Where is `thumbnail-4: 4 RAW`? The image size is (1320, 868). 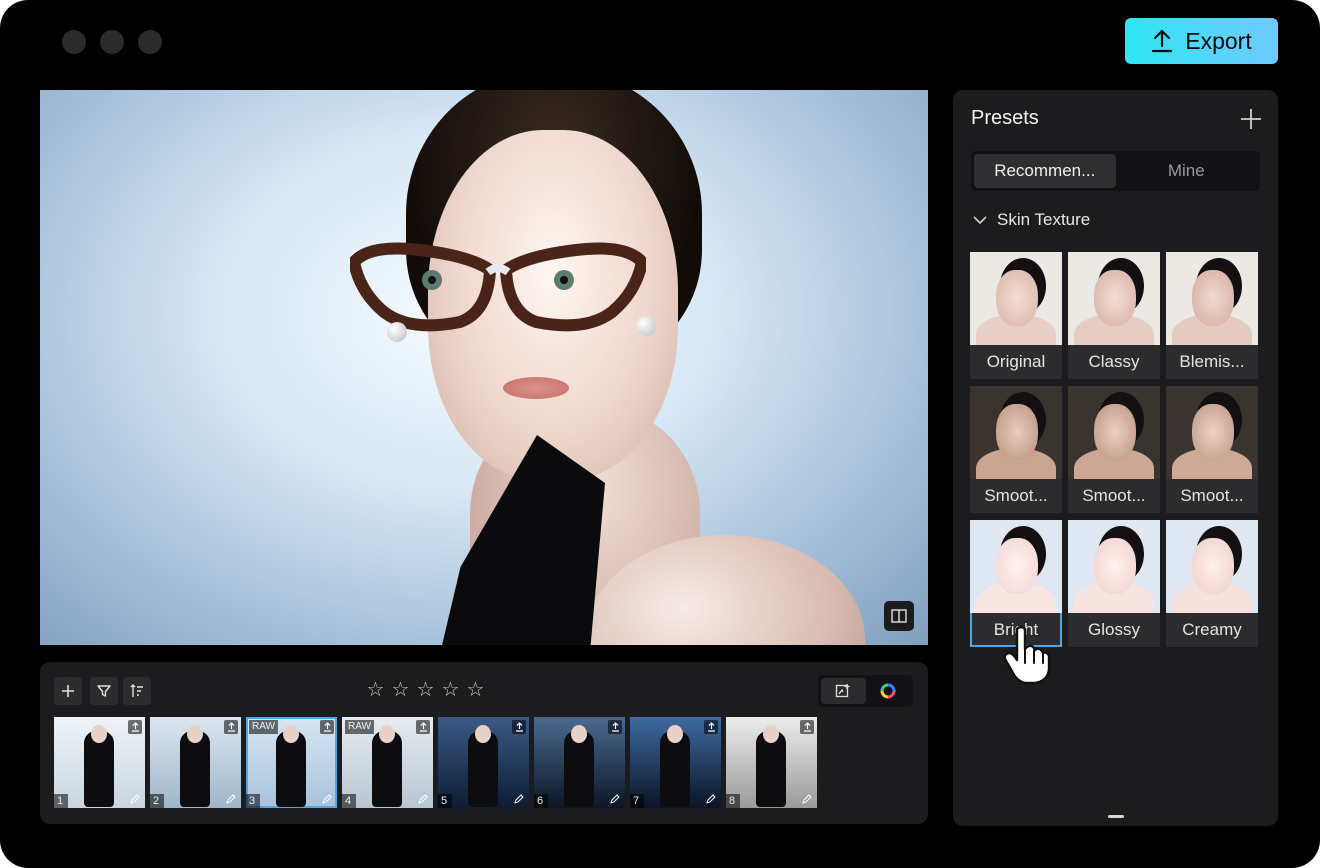
thumbnail-4: 4 RAW is located at coordinates (387, 762).